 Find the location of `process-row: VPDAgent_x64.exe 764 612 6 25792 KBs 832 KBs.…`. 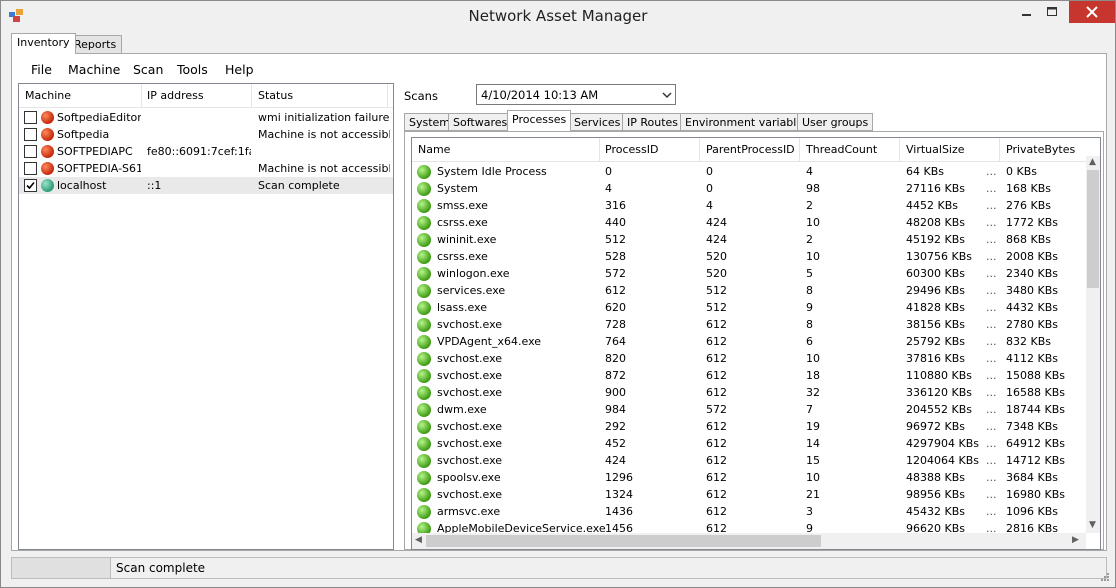

process-row: VPDAgent_x64.exe 764 612 6 25792 KBs 832 KBs.… is located at coordinates (749, 341).